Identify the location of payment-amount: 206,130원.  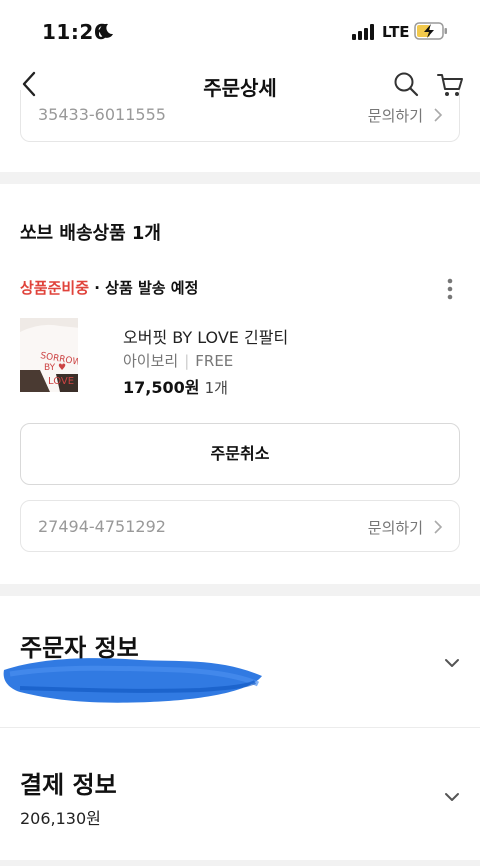
(60, 818).